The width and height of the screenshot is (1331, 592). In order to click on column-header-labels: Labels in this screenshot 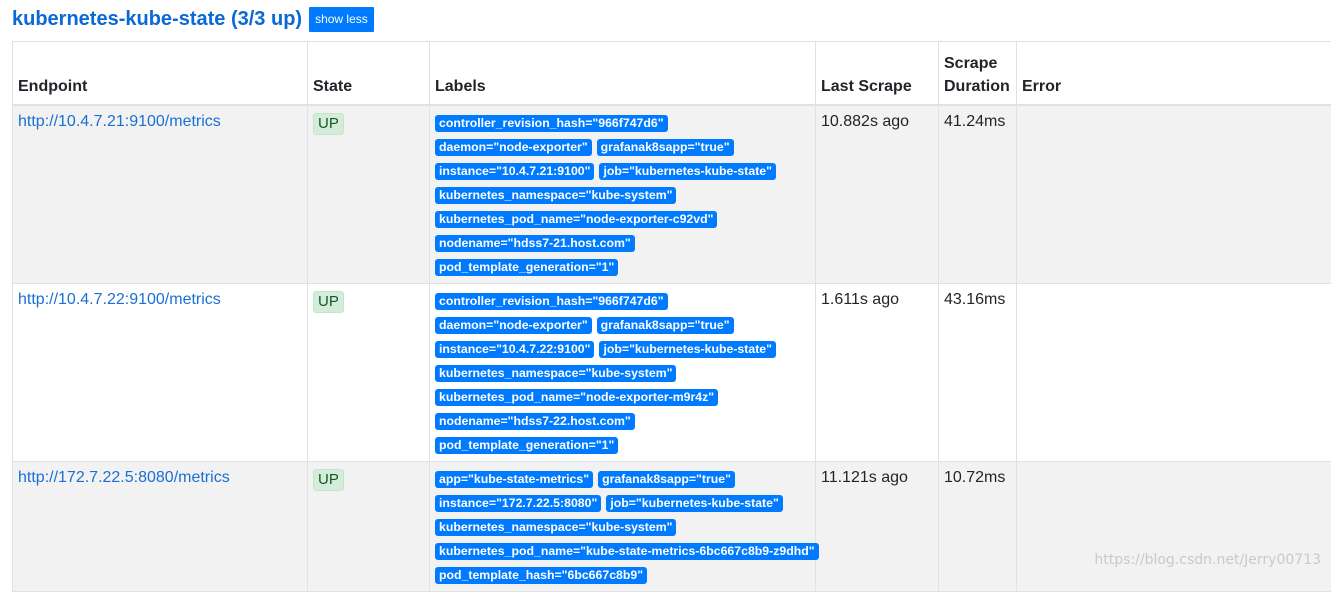, I will do `click(623, 74)`.